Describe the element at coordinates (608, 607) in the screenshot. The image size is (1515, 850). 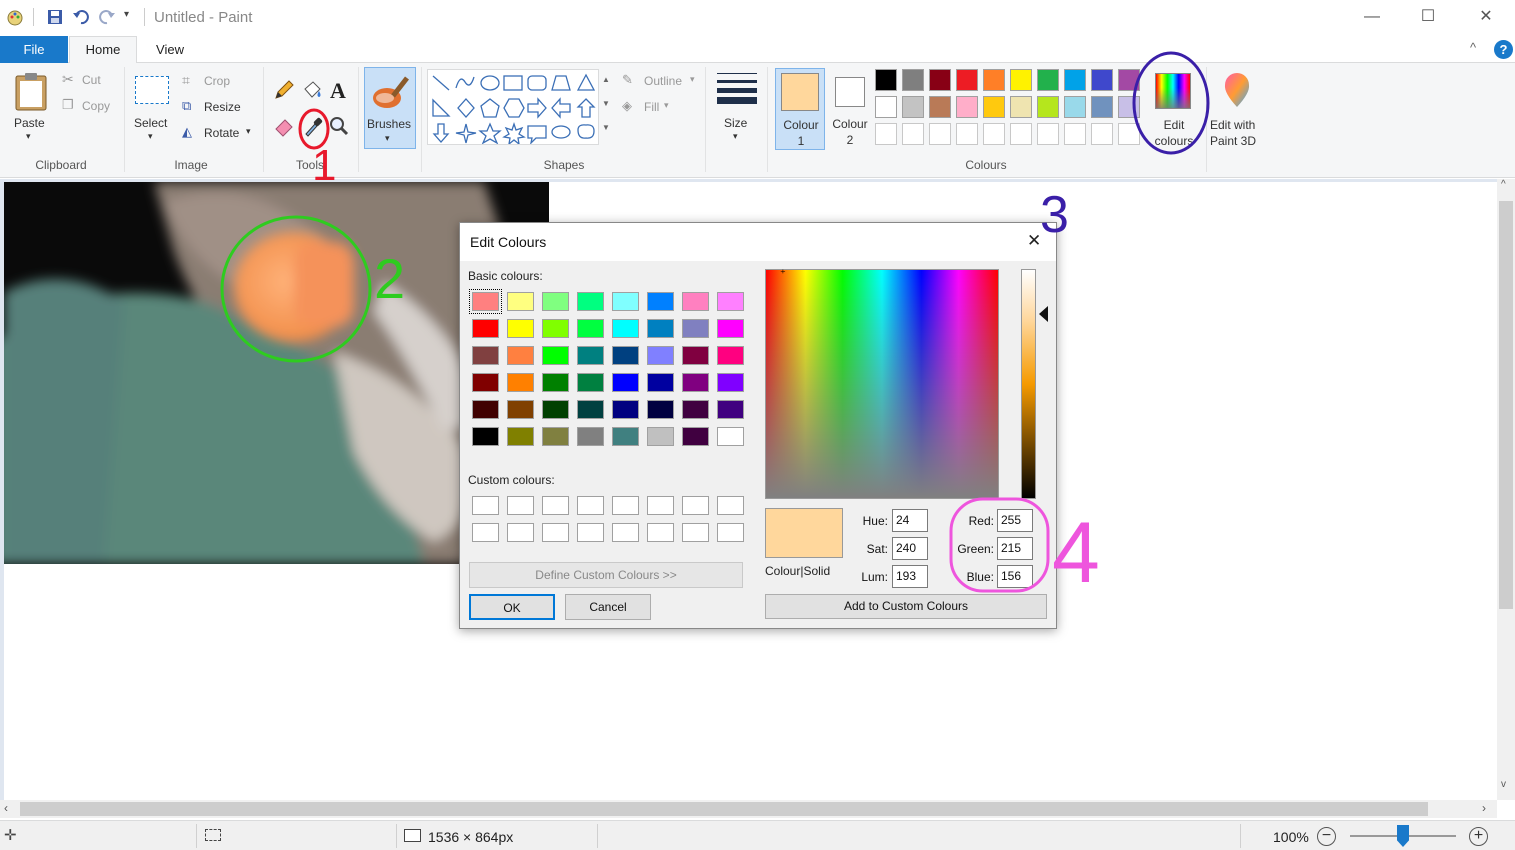
I see `cancel-button: Cancel` at that location.